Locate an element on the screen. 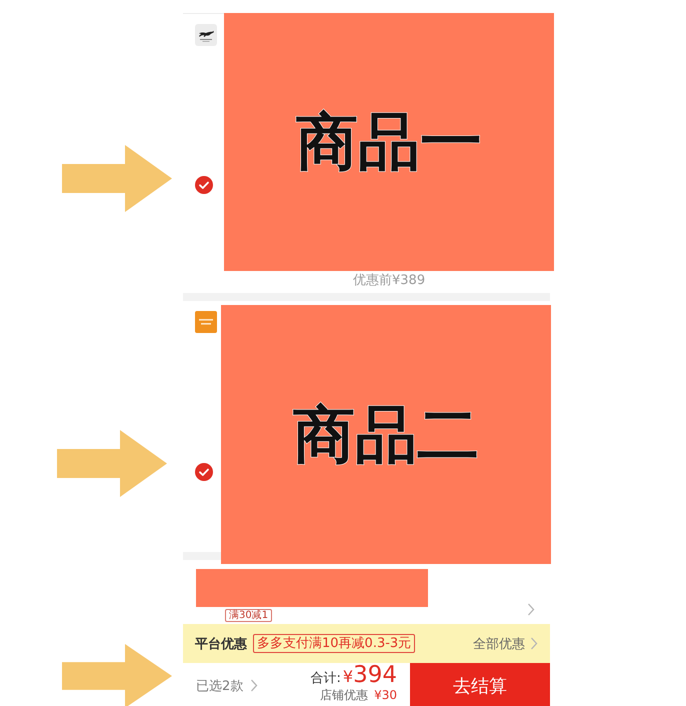  discount-label: 店铺优惠 is located at coordinates (344, 695).